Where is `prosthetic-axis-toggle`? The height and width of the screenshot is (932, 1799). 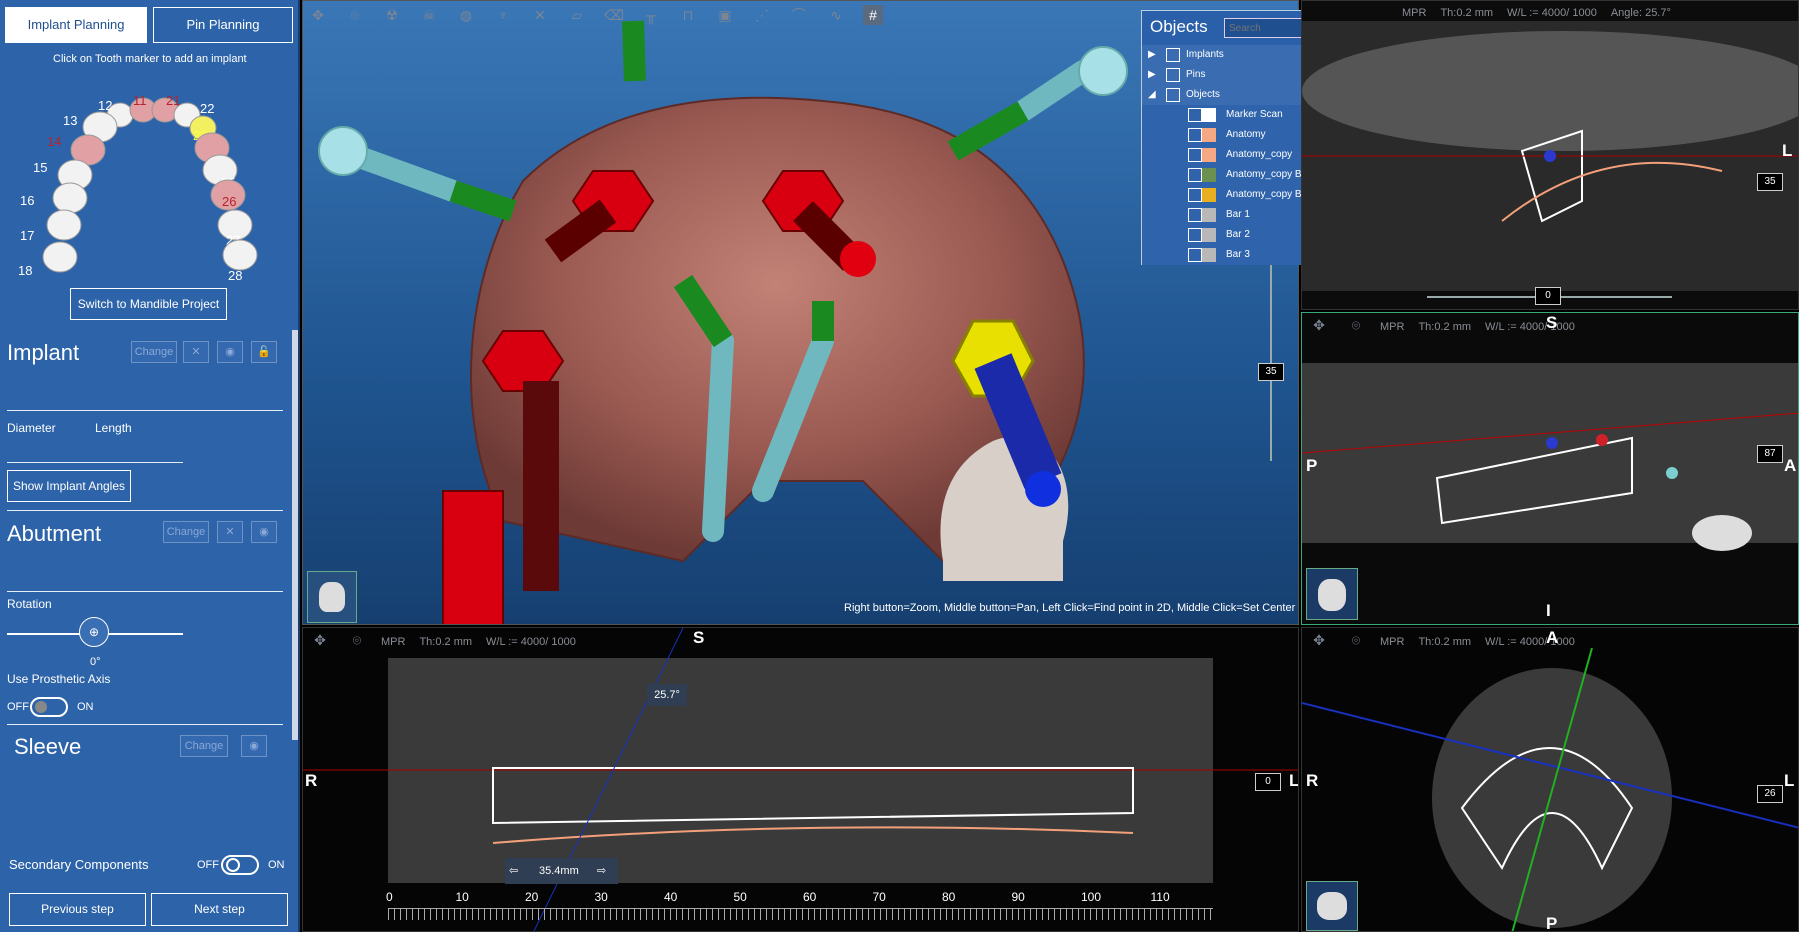 prosthetic-axis-toggle is located at coordinates (49, 707).